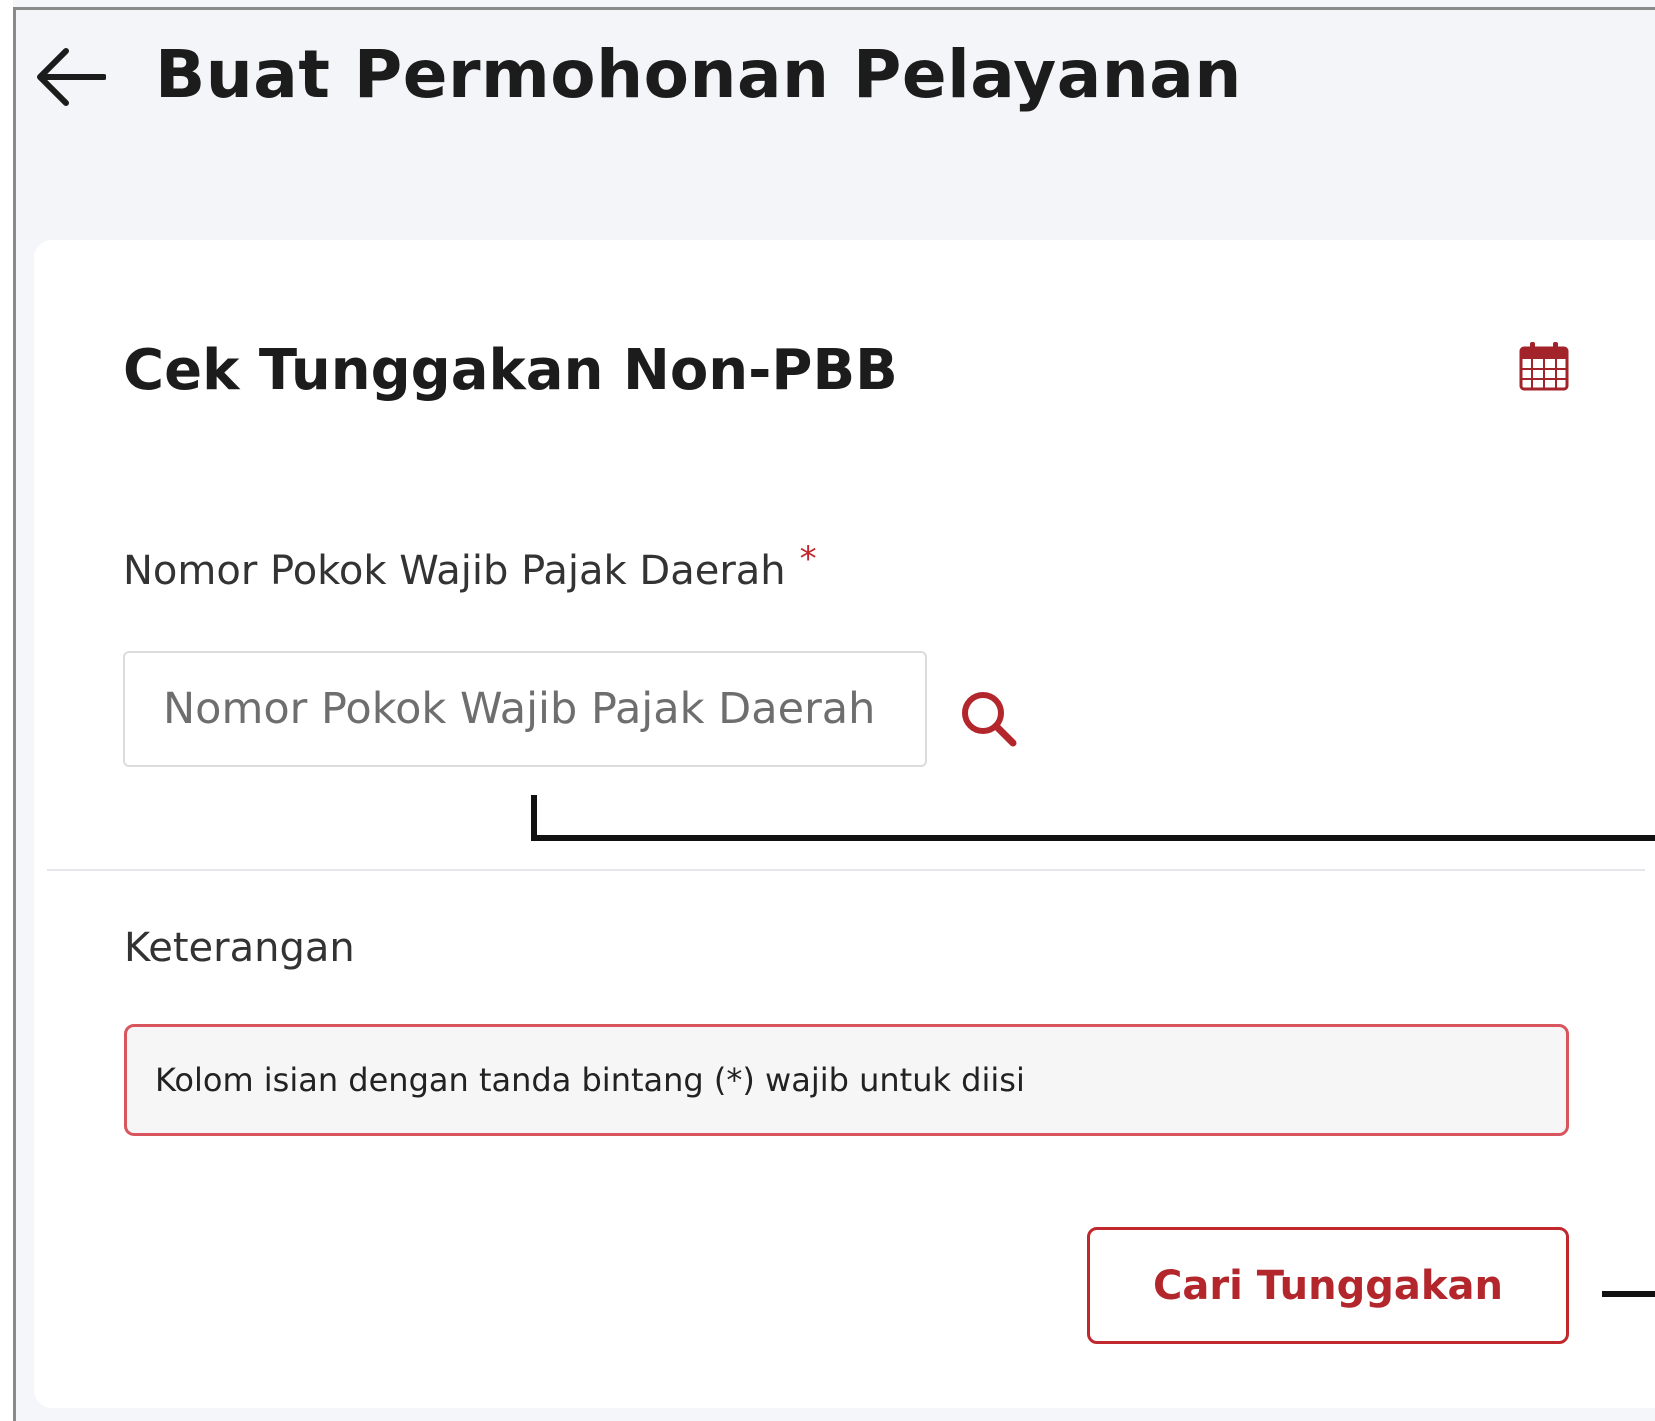 The width and height of the screenshot is (1655, 1421). I want to click on left-edge-strip, so click(6, 710).